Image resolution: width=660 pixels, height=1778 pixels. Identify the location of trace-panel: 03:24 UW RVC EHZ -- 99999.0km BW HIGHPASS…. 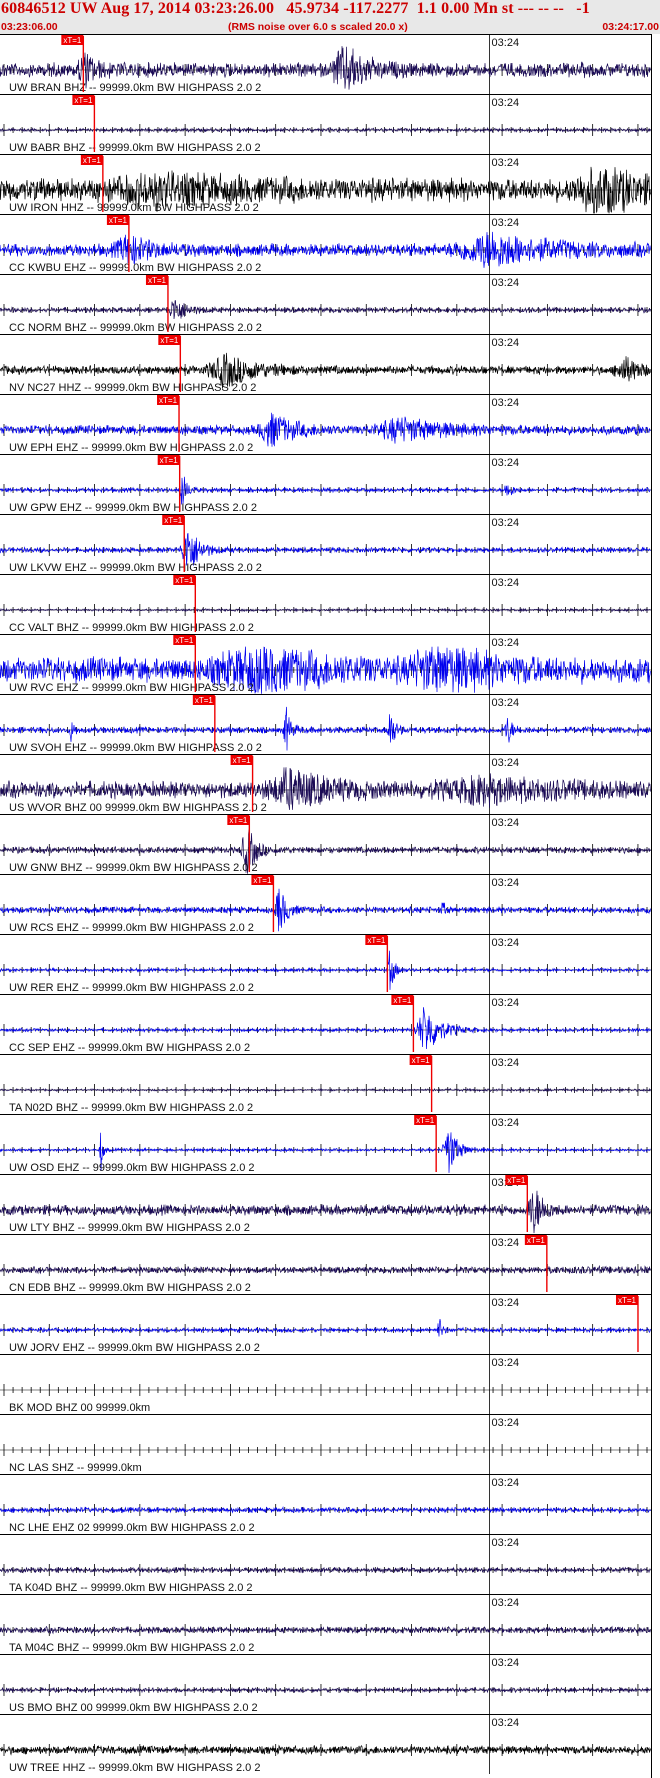
(325, 664).